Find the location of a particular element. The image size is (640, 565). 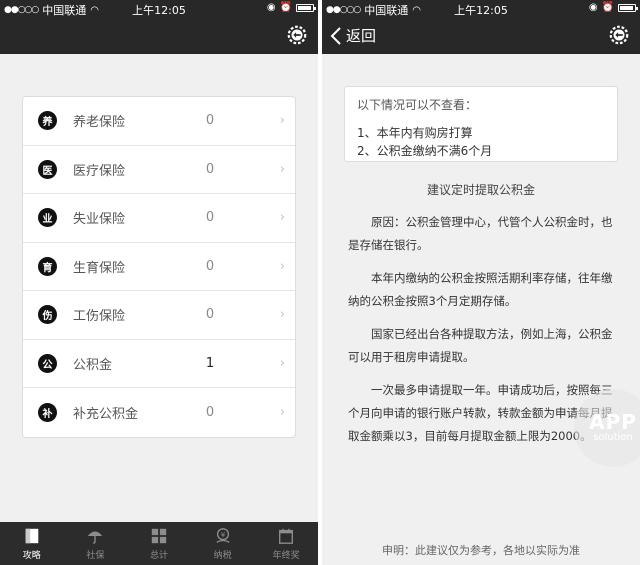

row-label: 公积金 is located at coordinates (93, 365).